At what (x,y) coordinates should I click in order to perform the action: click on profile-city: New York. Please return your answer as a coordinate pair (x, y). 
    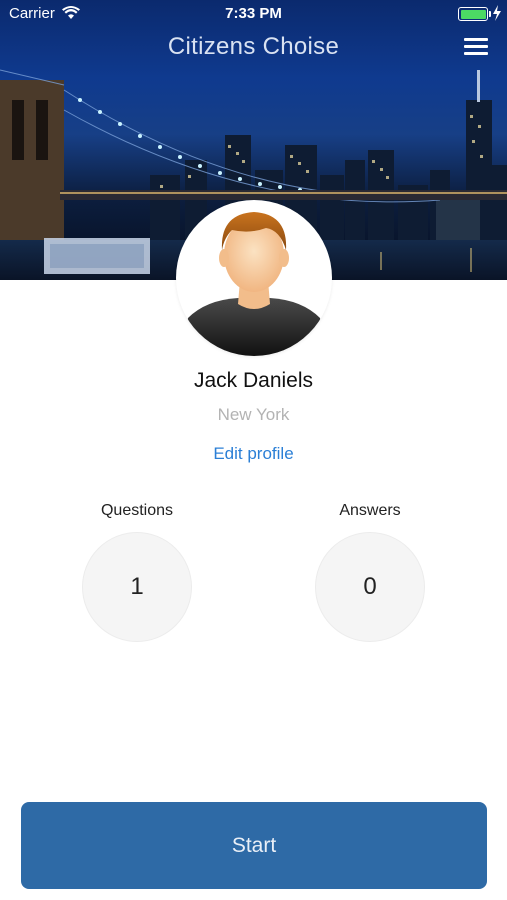
    Looking at the image, I should click on (253, 414).